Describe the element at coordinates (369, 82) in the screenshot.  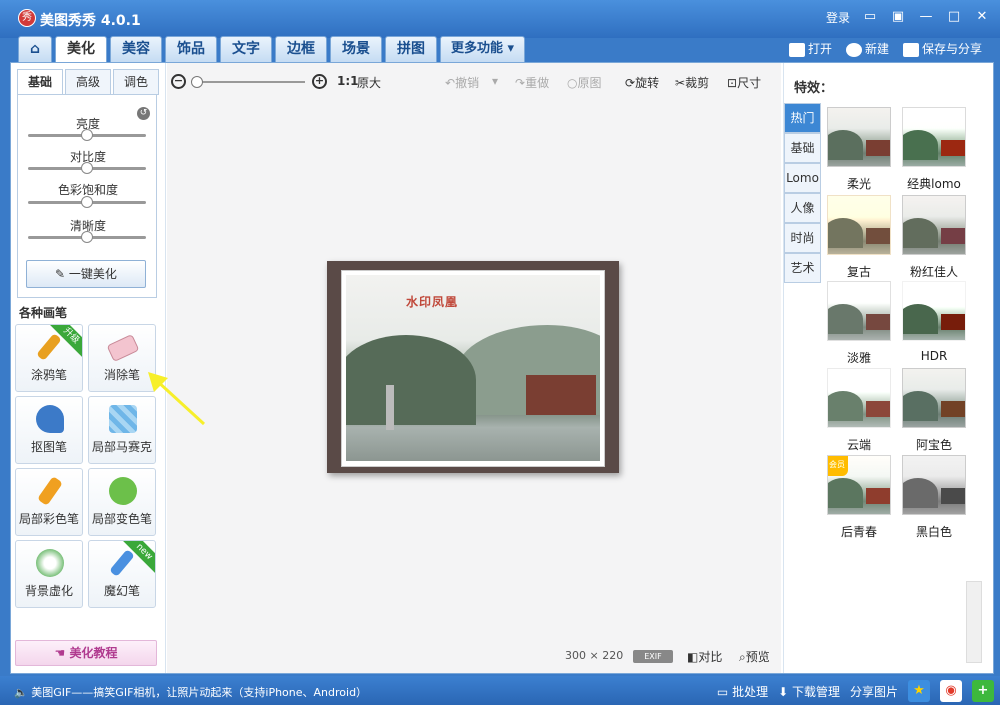
I see `original-size-button: 原大` at that location.